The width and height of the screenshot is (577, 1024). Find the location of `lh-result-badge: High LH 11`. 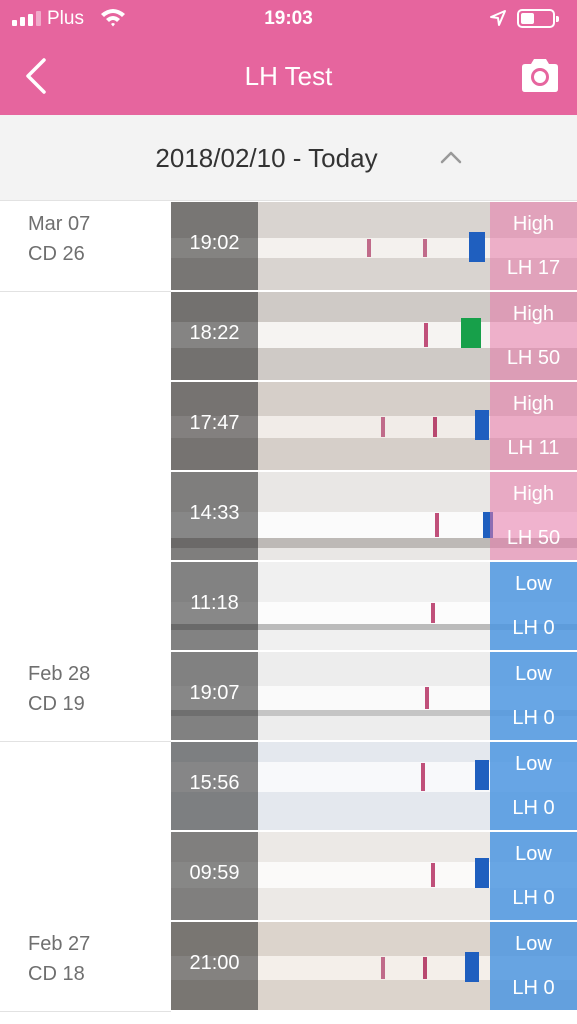

lh-result-badge: High LH 11 is located at coordinates (533, 426).